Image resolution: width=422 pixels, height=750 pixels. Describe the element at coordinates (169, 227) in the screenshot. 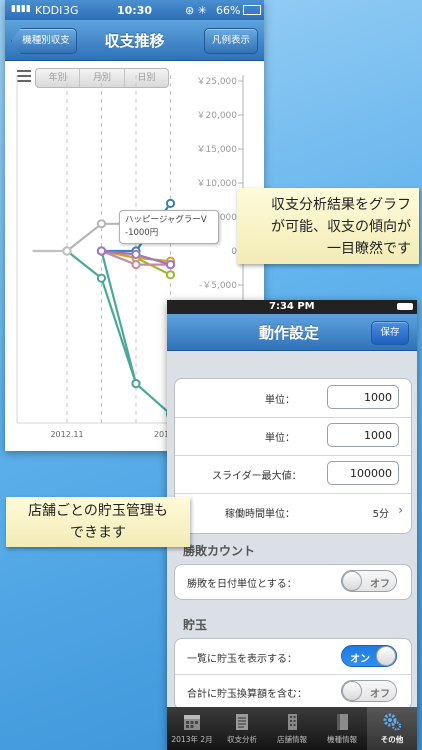

I see `data-tooltip: ハッピージャグラーV -1000円` at that location.